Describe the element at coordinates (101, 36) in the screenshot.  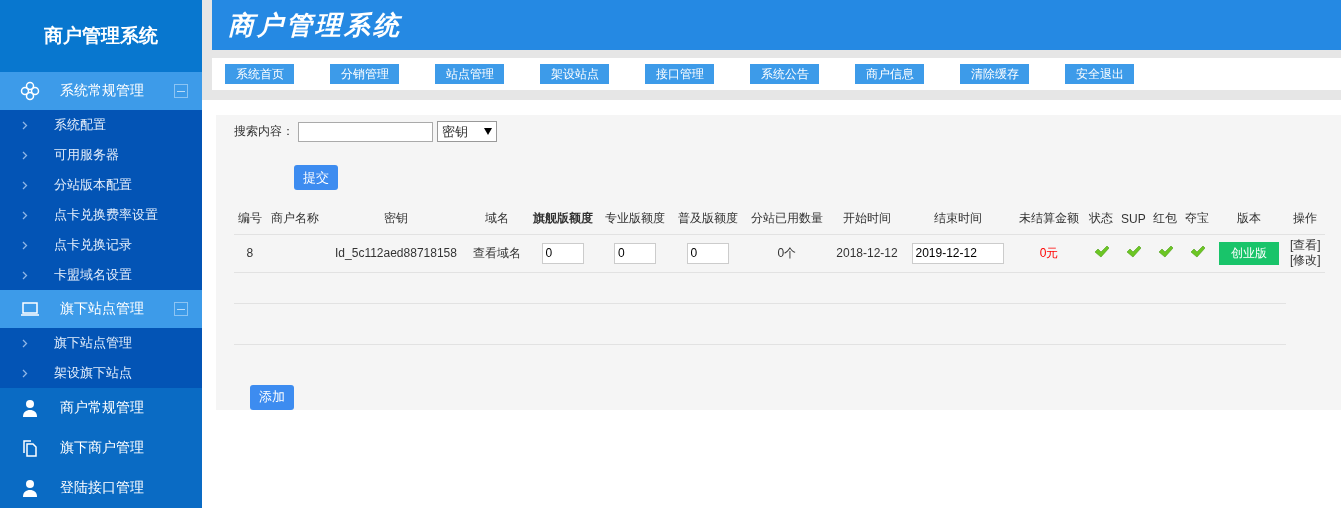
I see `sidebar-logo: 商户管理系统` at that location.